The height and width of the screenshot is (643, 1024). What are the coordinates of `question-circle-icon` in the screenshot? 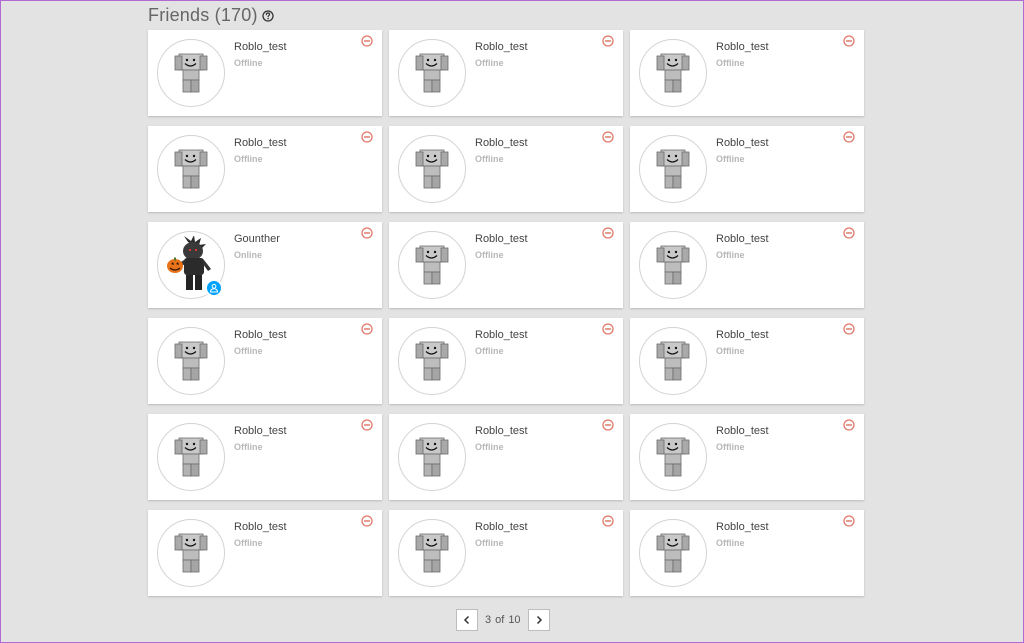 It's located at (268, 15).